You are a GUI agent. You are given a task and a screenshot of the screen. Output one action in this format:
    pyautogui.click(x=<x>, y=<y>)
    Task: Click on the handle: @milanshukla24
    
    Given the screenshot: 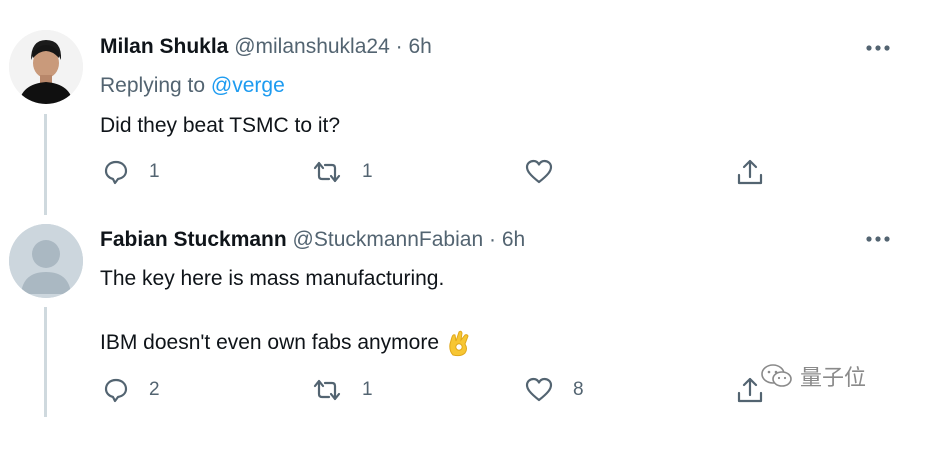 What is the action you would take?
    pyautogui.click(x=312, y=46)
    